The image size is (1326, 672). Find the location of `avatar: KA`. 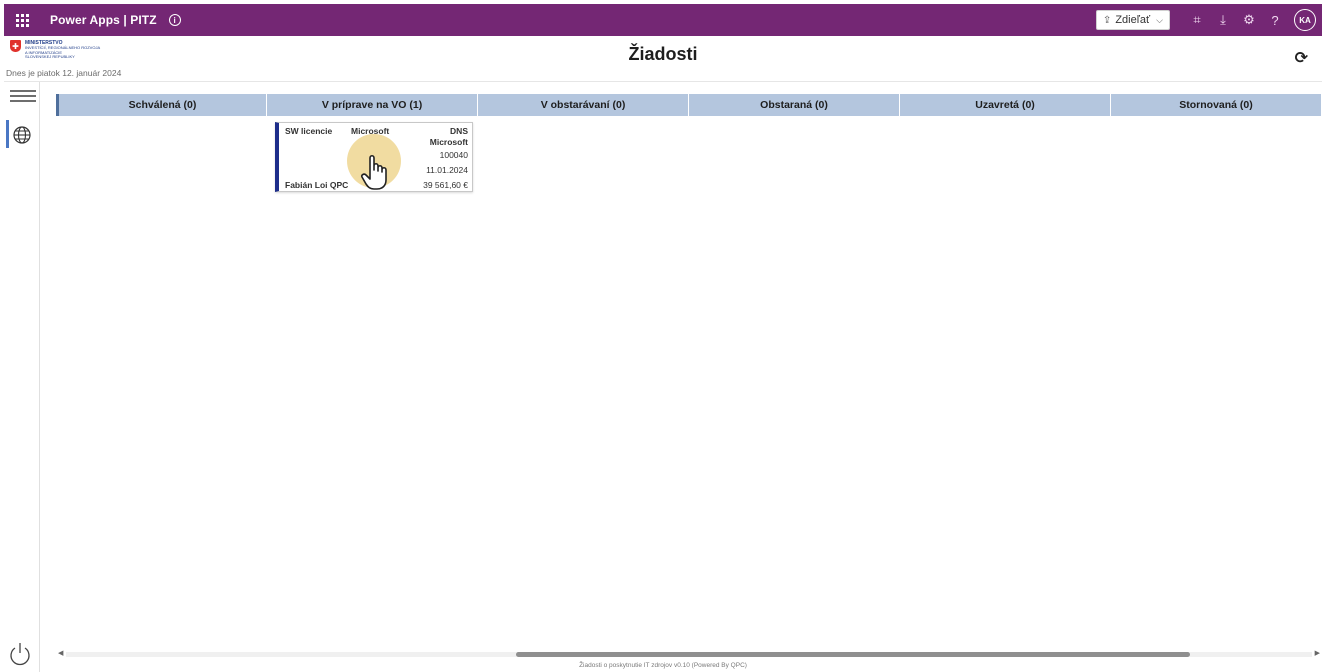

avatar: KA is located at coordinates (1305, 20).